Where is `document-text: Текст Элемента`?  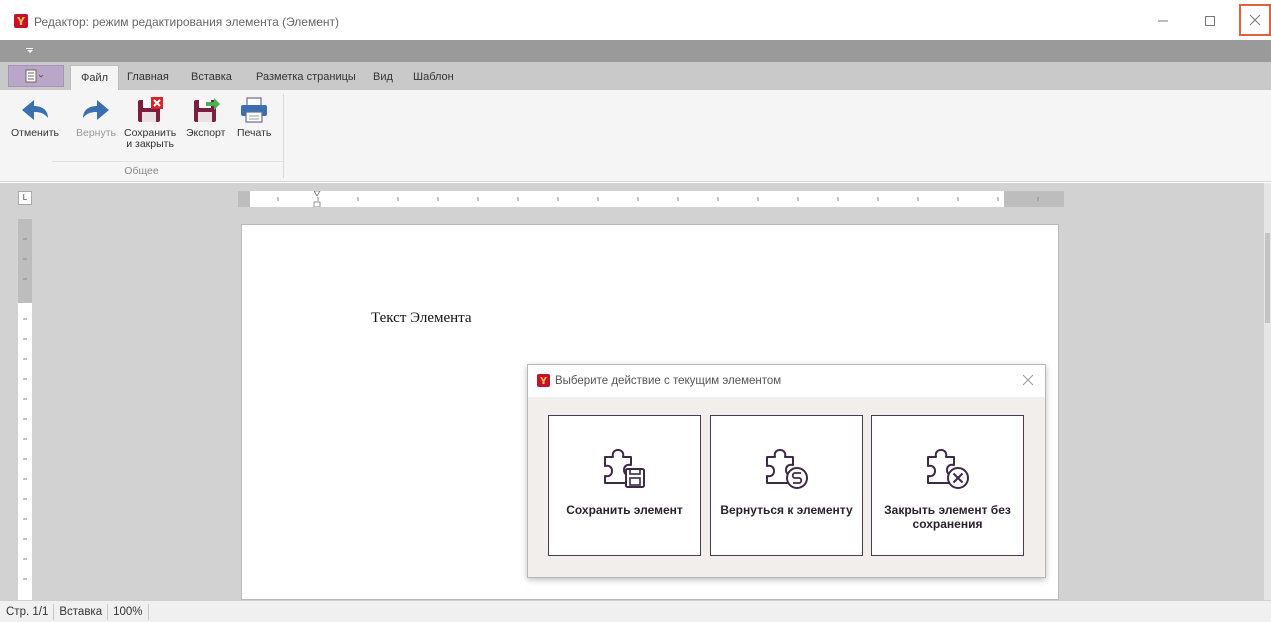 document-text: Текст Элемента is located at coordinates (421, 318).